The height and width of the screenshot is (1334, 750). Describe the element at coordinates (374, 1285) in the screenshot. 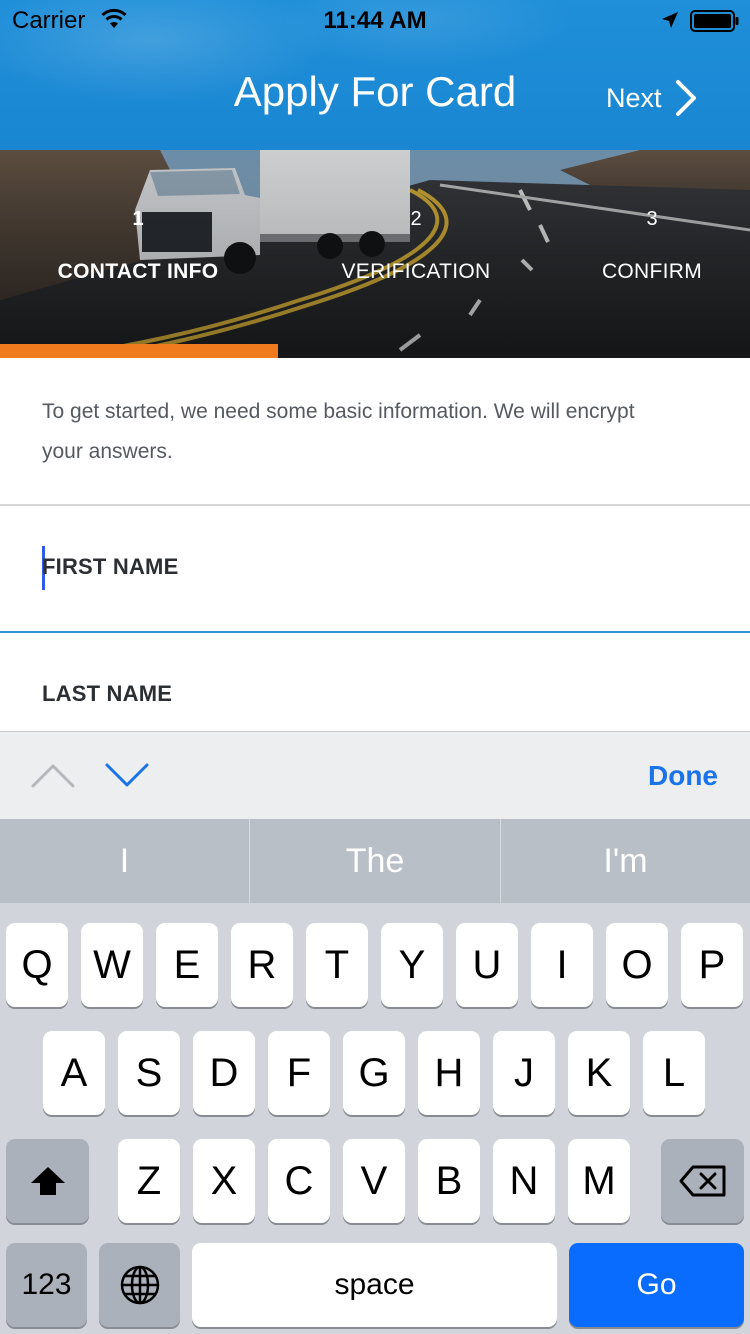

I see `space-key: space` at that location.